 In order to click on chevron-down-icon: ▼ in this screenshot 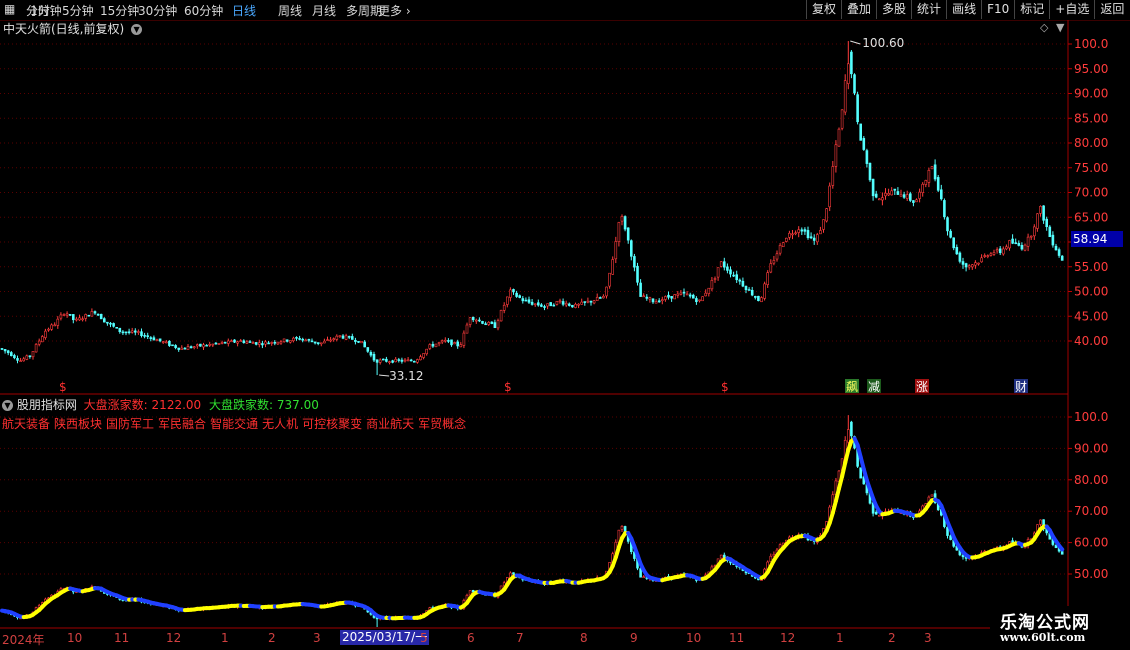, I will do `click(7, 405)`.